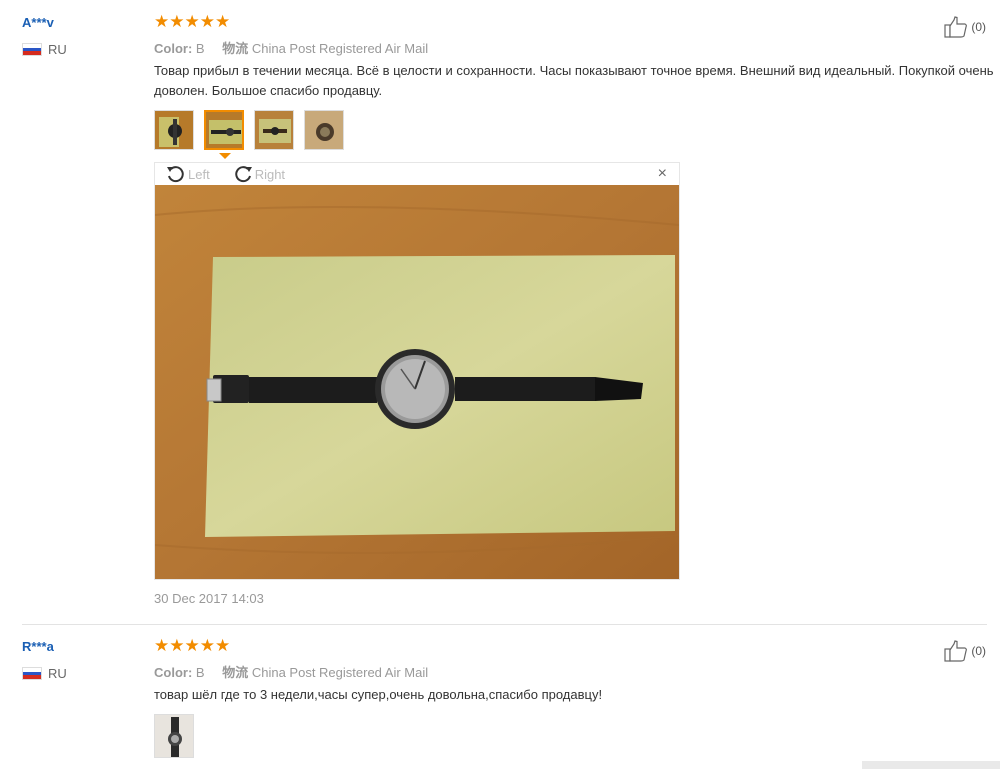 The width and height of the screenshot is (1000, 769). I want to click on photo-thumbnail-selected, so click(224, 130).